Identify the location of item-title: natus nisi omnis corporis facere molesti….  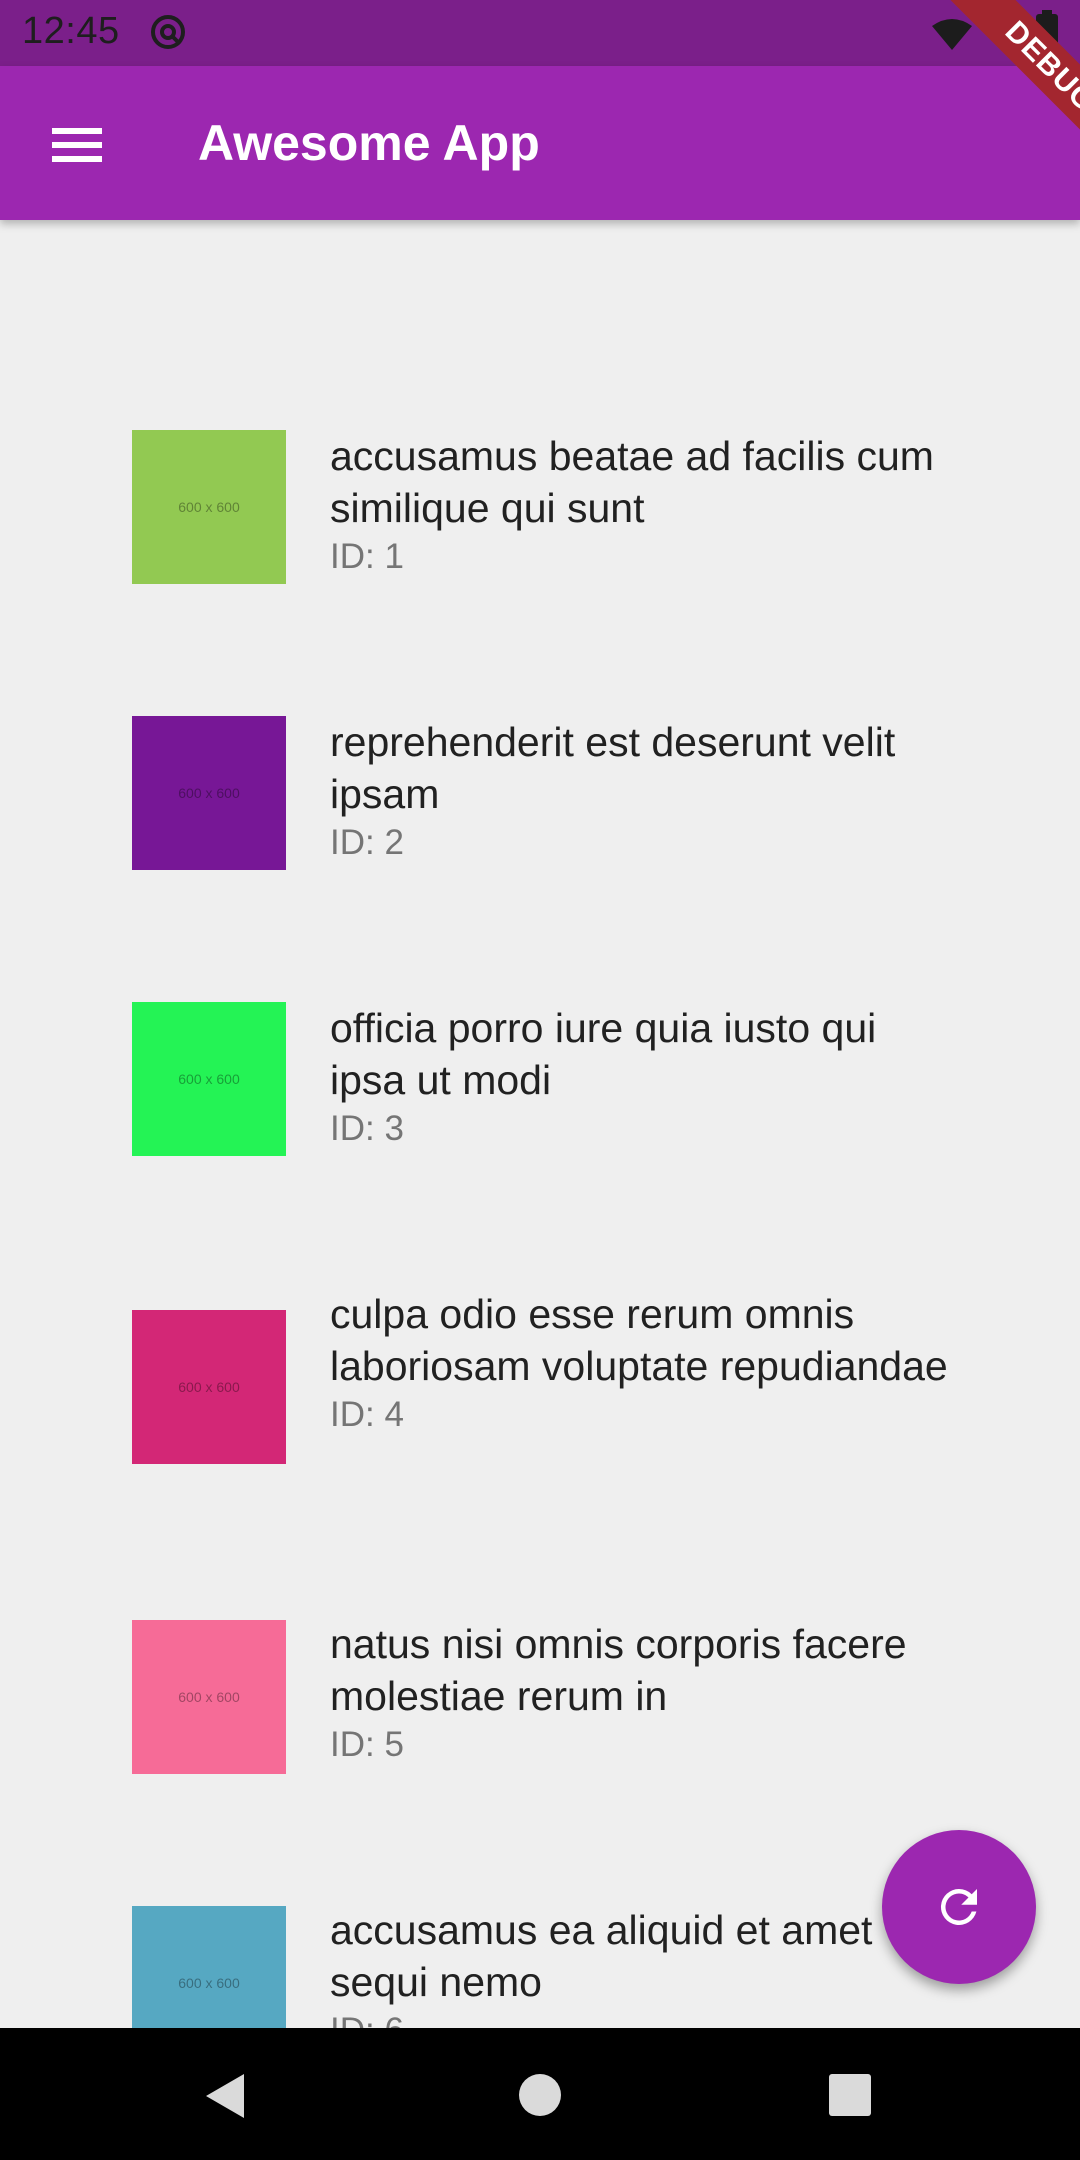
(618, 1670).